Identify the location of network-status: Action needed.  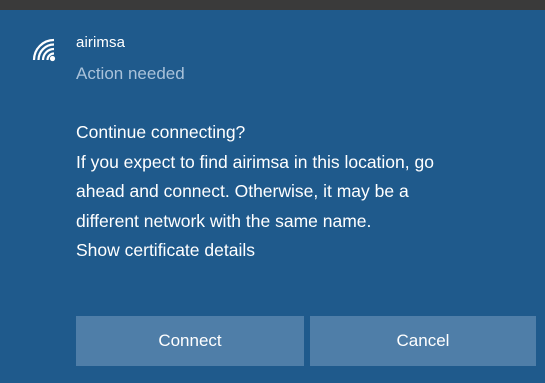
(130, 73).